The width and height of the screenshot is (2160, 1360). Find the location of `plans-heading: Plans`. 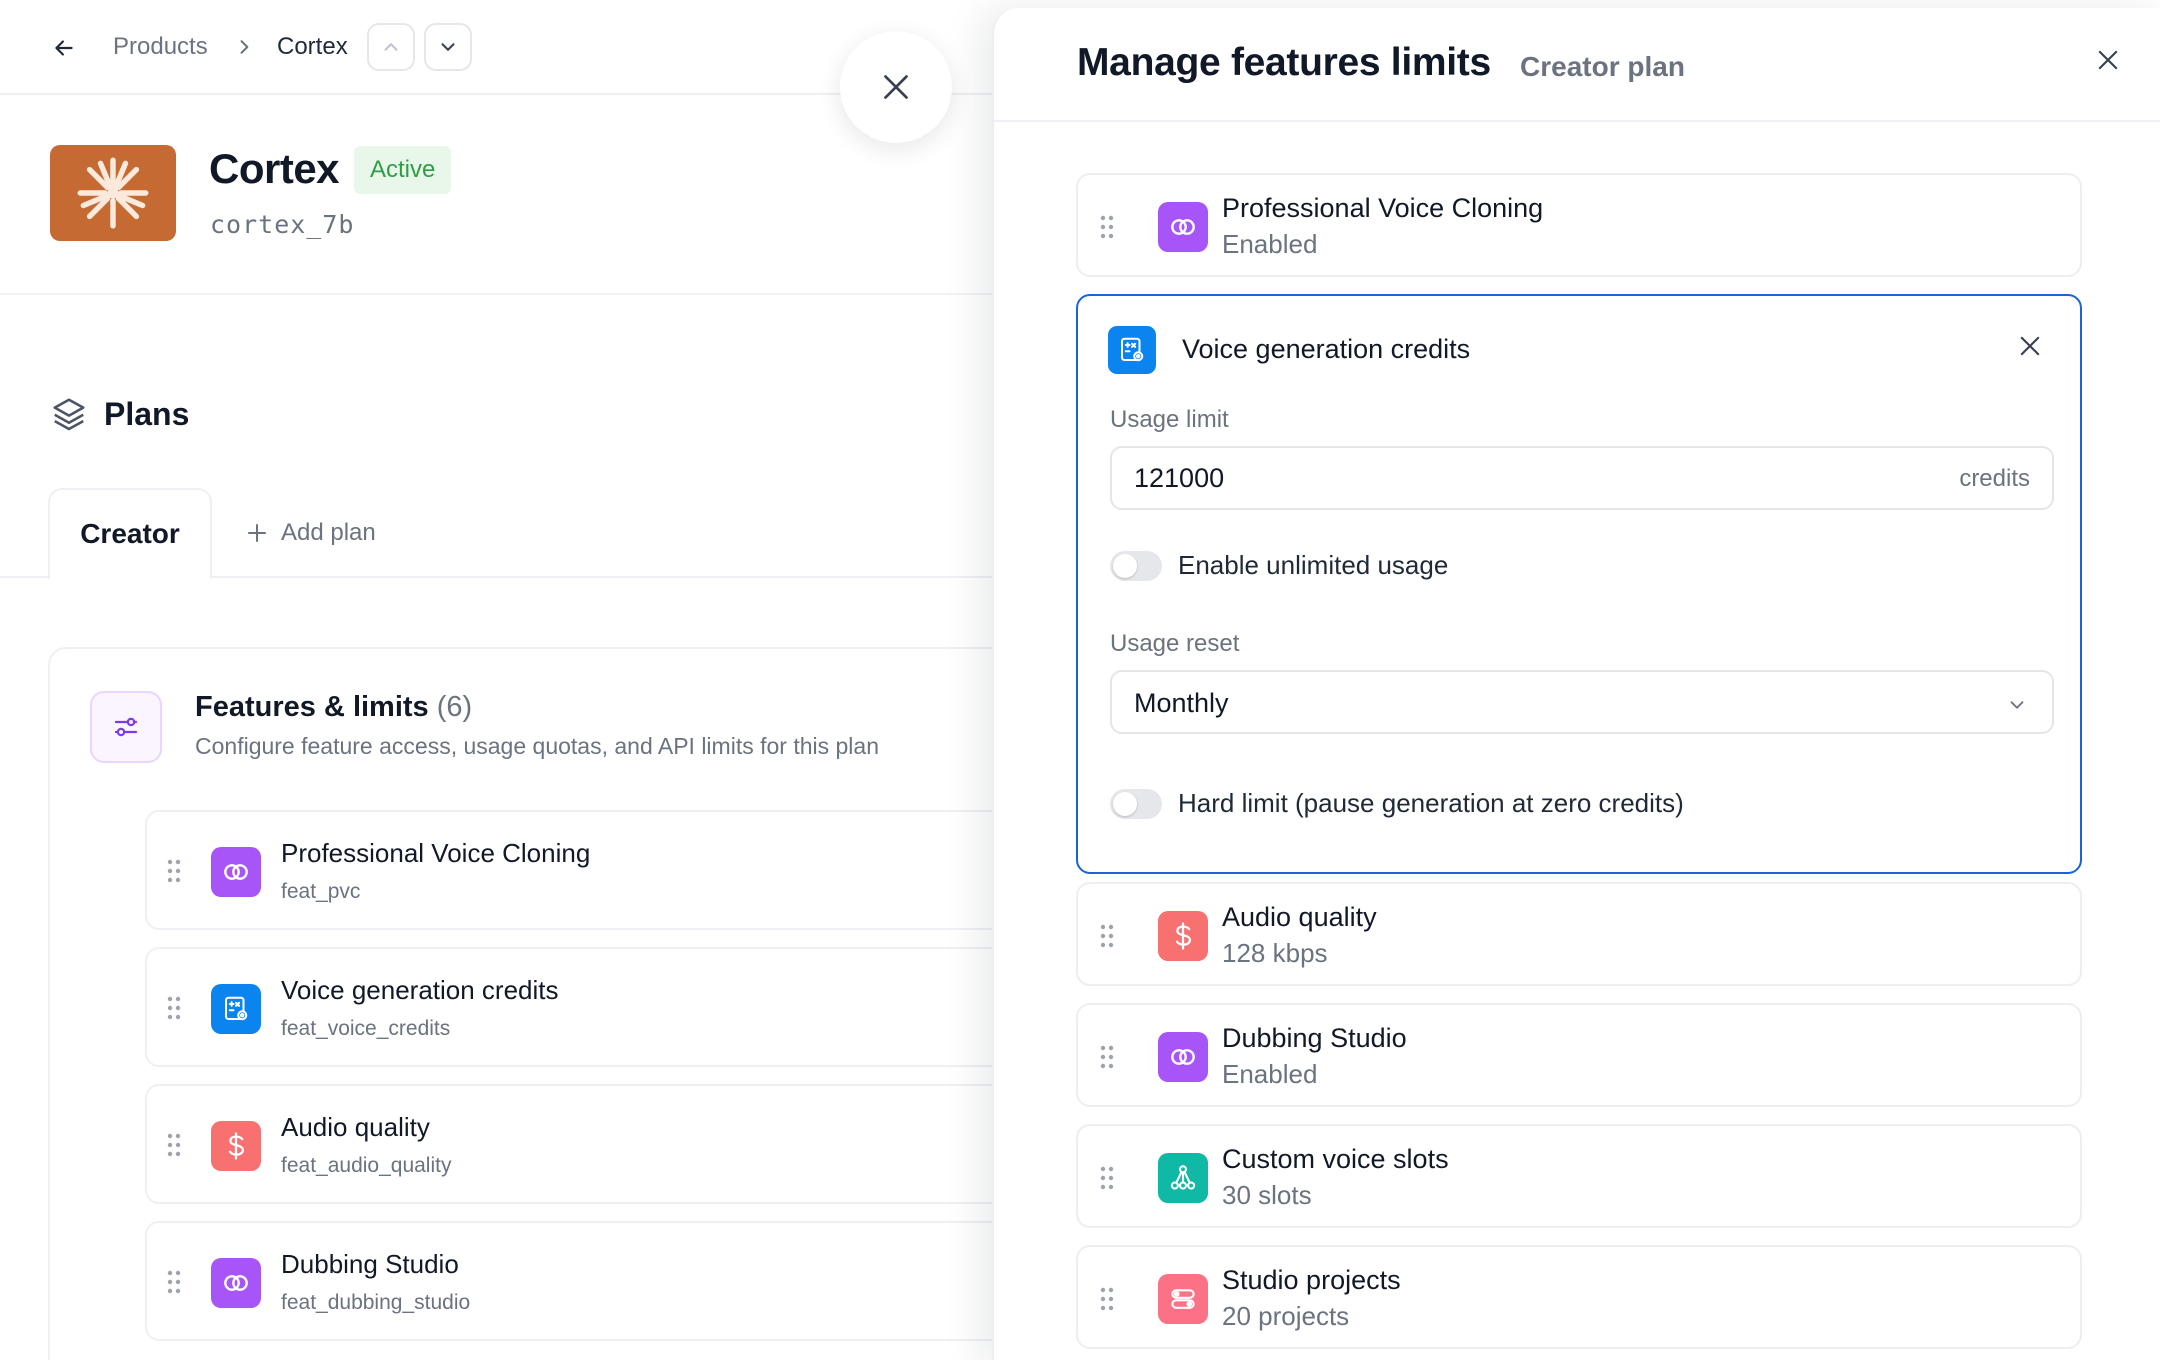

plans-heading: Plans is located at coordinates (119, 414).